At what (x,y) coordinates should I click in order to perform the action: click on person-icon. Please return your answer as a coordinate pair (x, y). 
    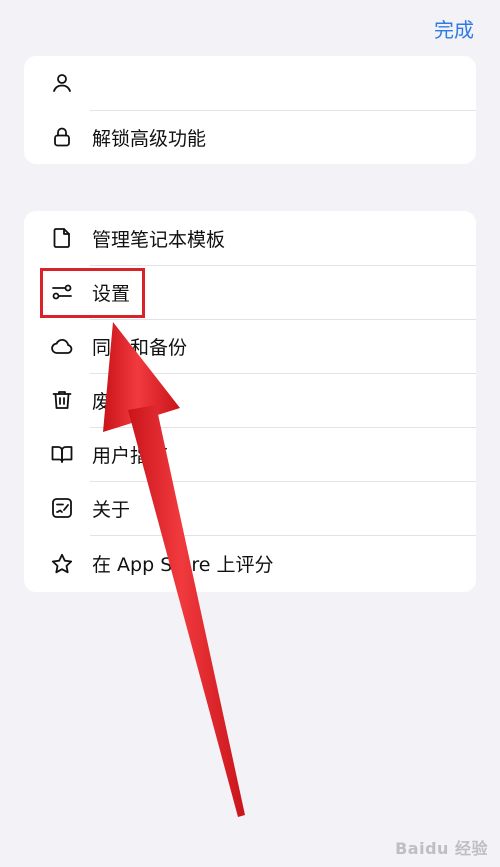
    Looking at the image, I should click on (62, 83).